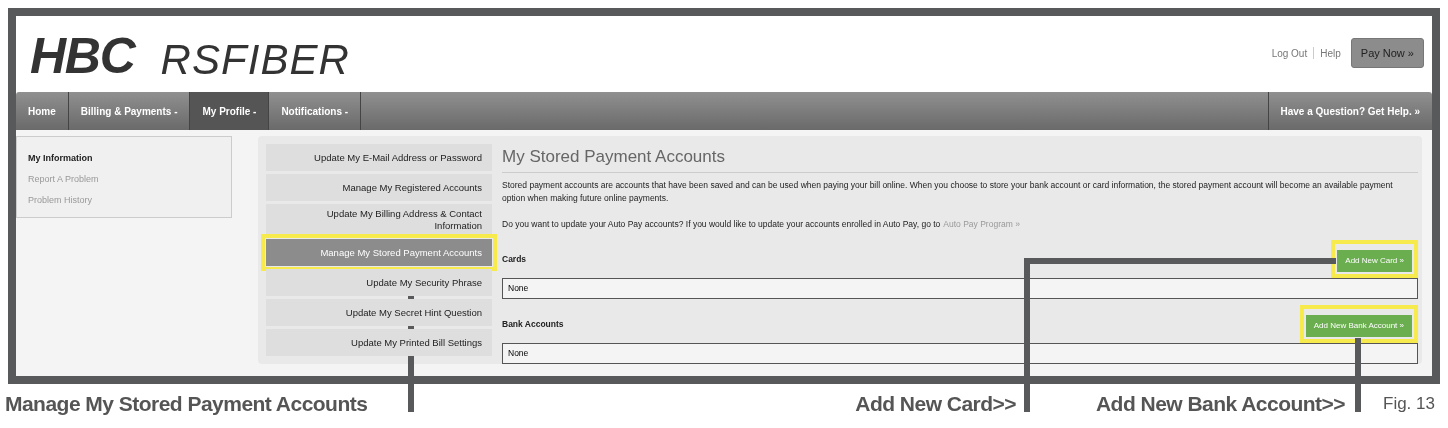 The width and height of the screenshot is (1448, 428). What do you see at coordinates (379, 157) in the screenshot?
I see `menu-item: Update My E-Mail Address or Password` at bounding box center [379, 157].